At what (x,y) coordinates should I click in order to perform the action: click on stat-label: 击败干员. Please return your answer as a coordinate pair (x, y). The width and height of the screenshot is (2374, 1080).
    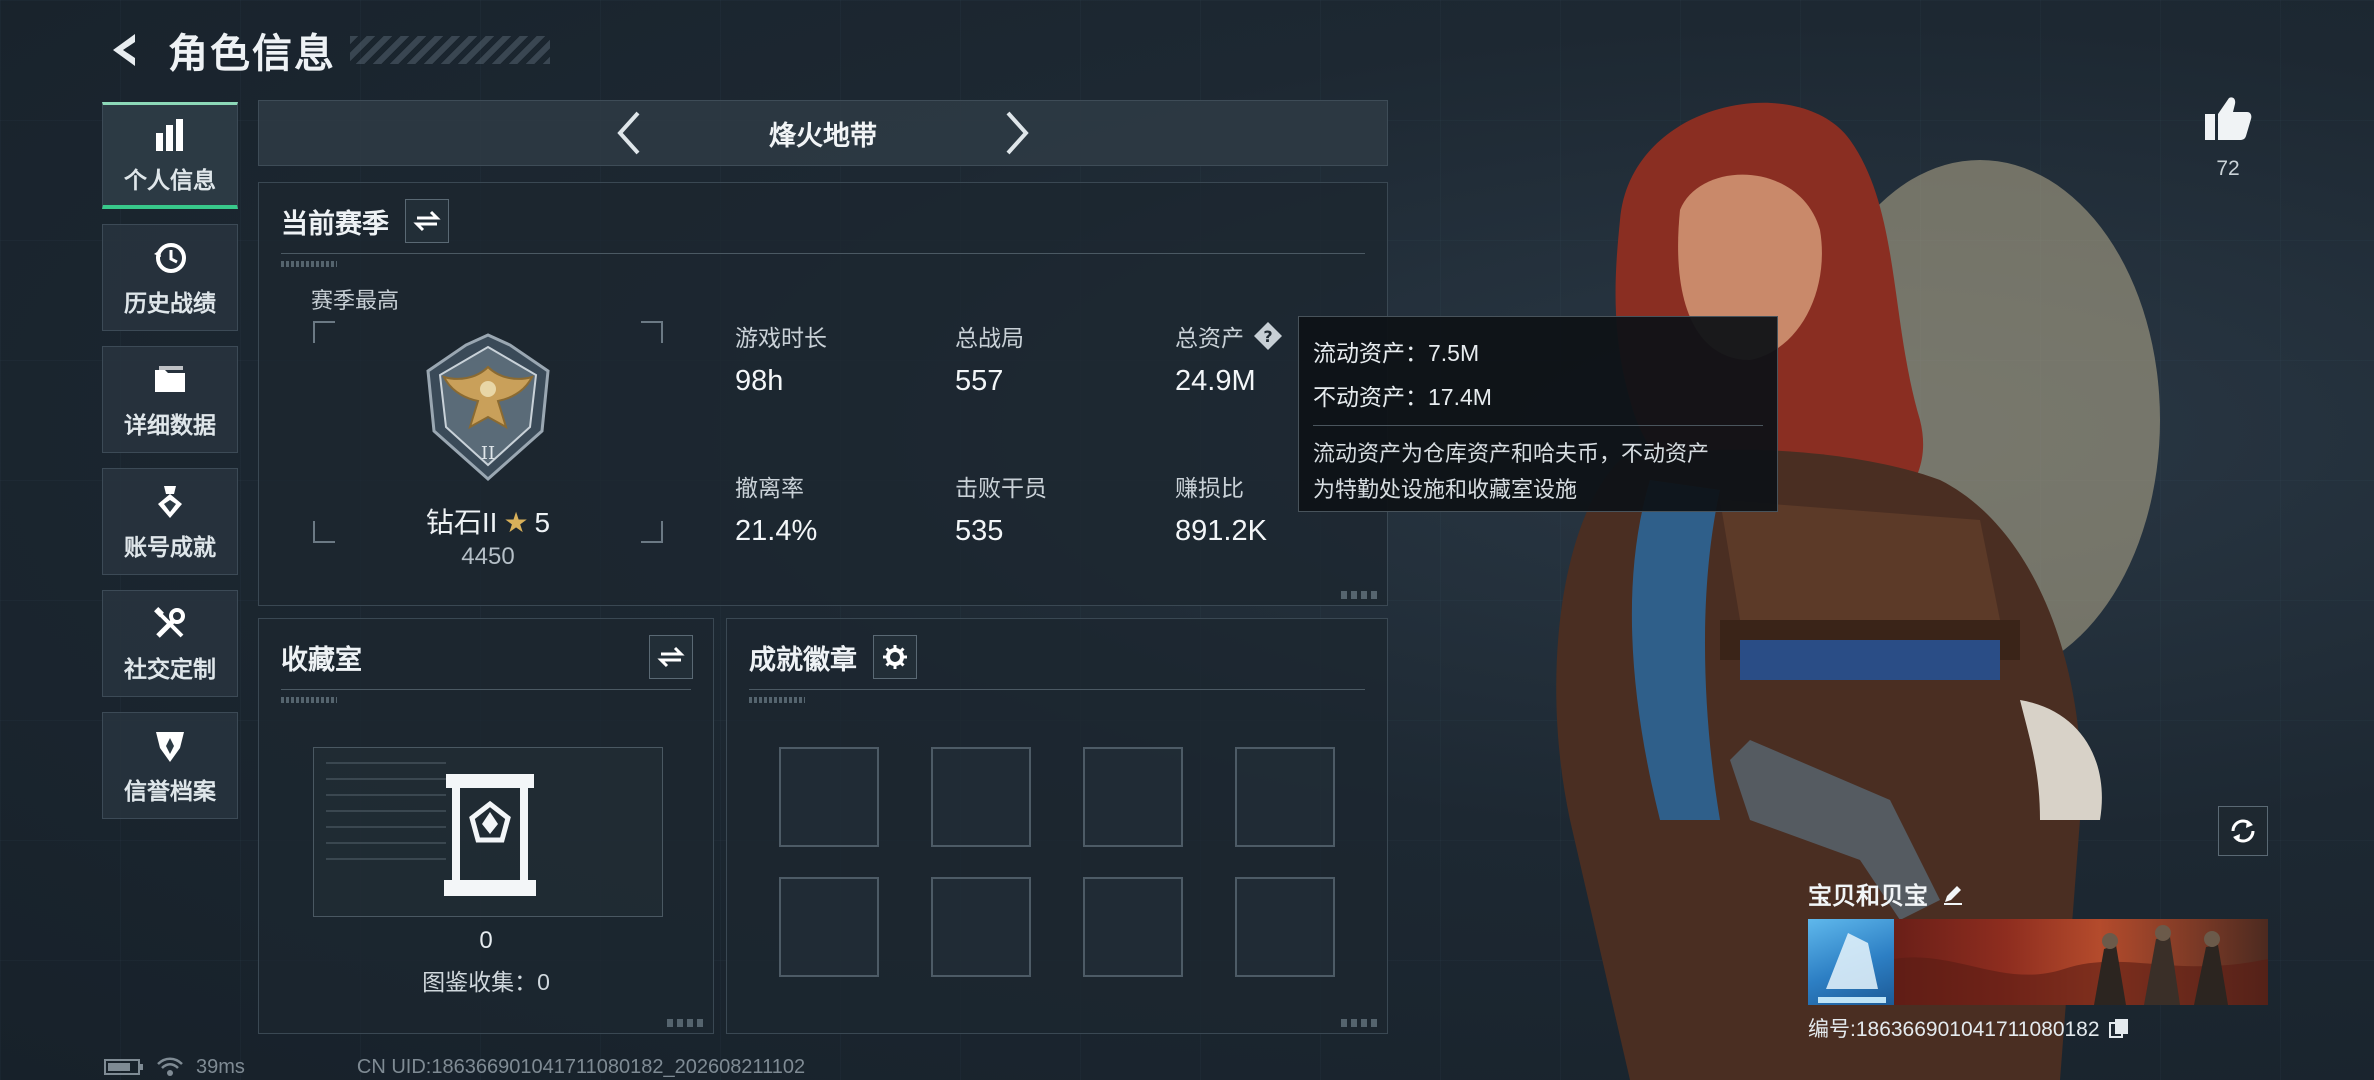
    Looking at the image, I should click on (1001, 488).